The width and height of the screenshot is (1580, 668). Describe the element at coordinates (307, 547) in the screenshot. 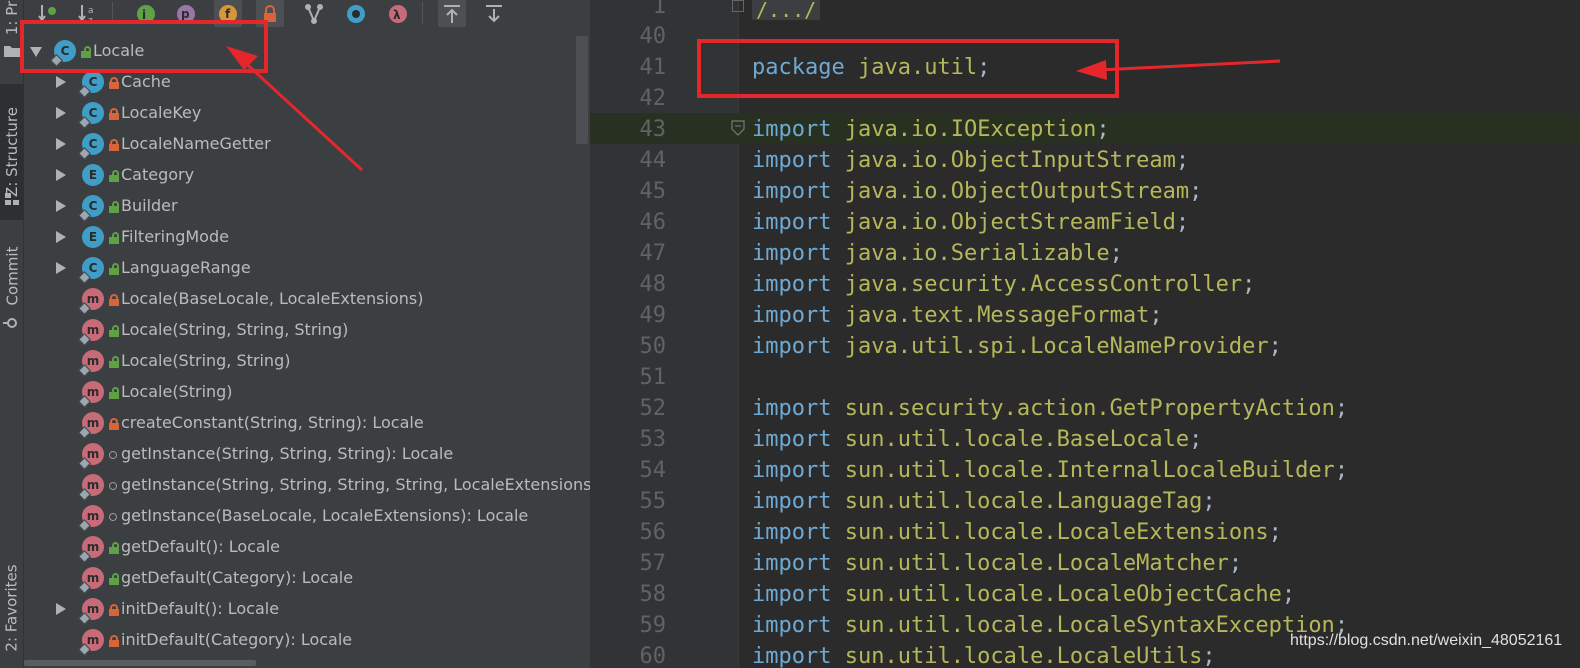

I see `tree-node: m getDefault(): Locale` at that location.